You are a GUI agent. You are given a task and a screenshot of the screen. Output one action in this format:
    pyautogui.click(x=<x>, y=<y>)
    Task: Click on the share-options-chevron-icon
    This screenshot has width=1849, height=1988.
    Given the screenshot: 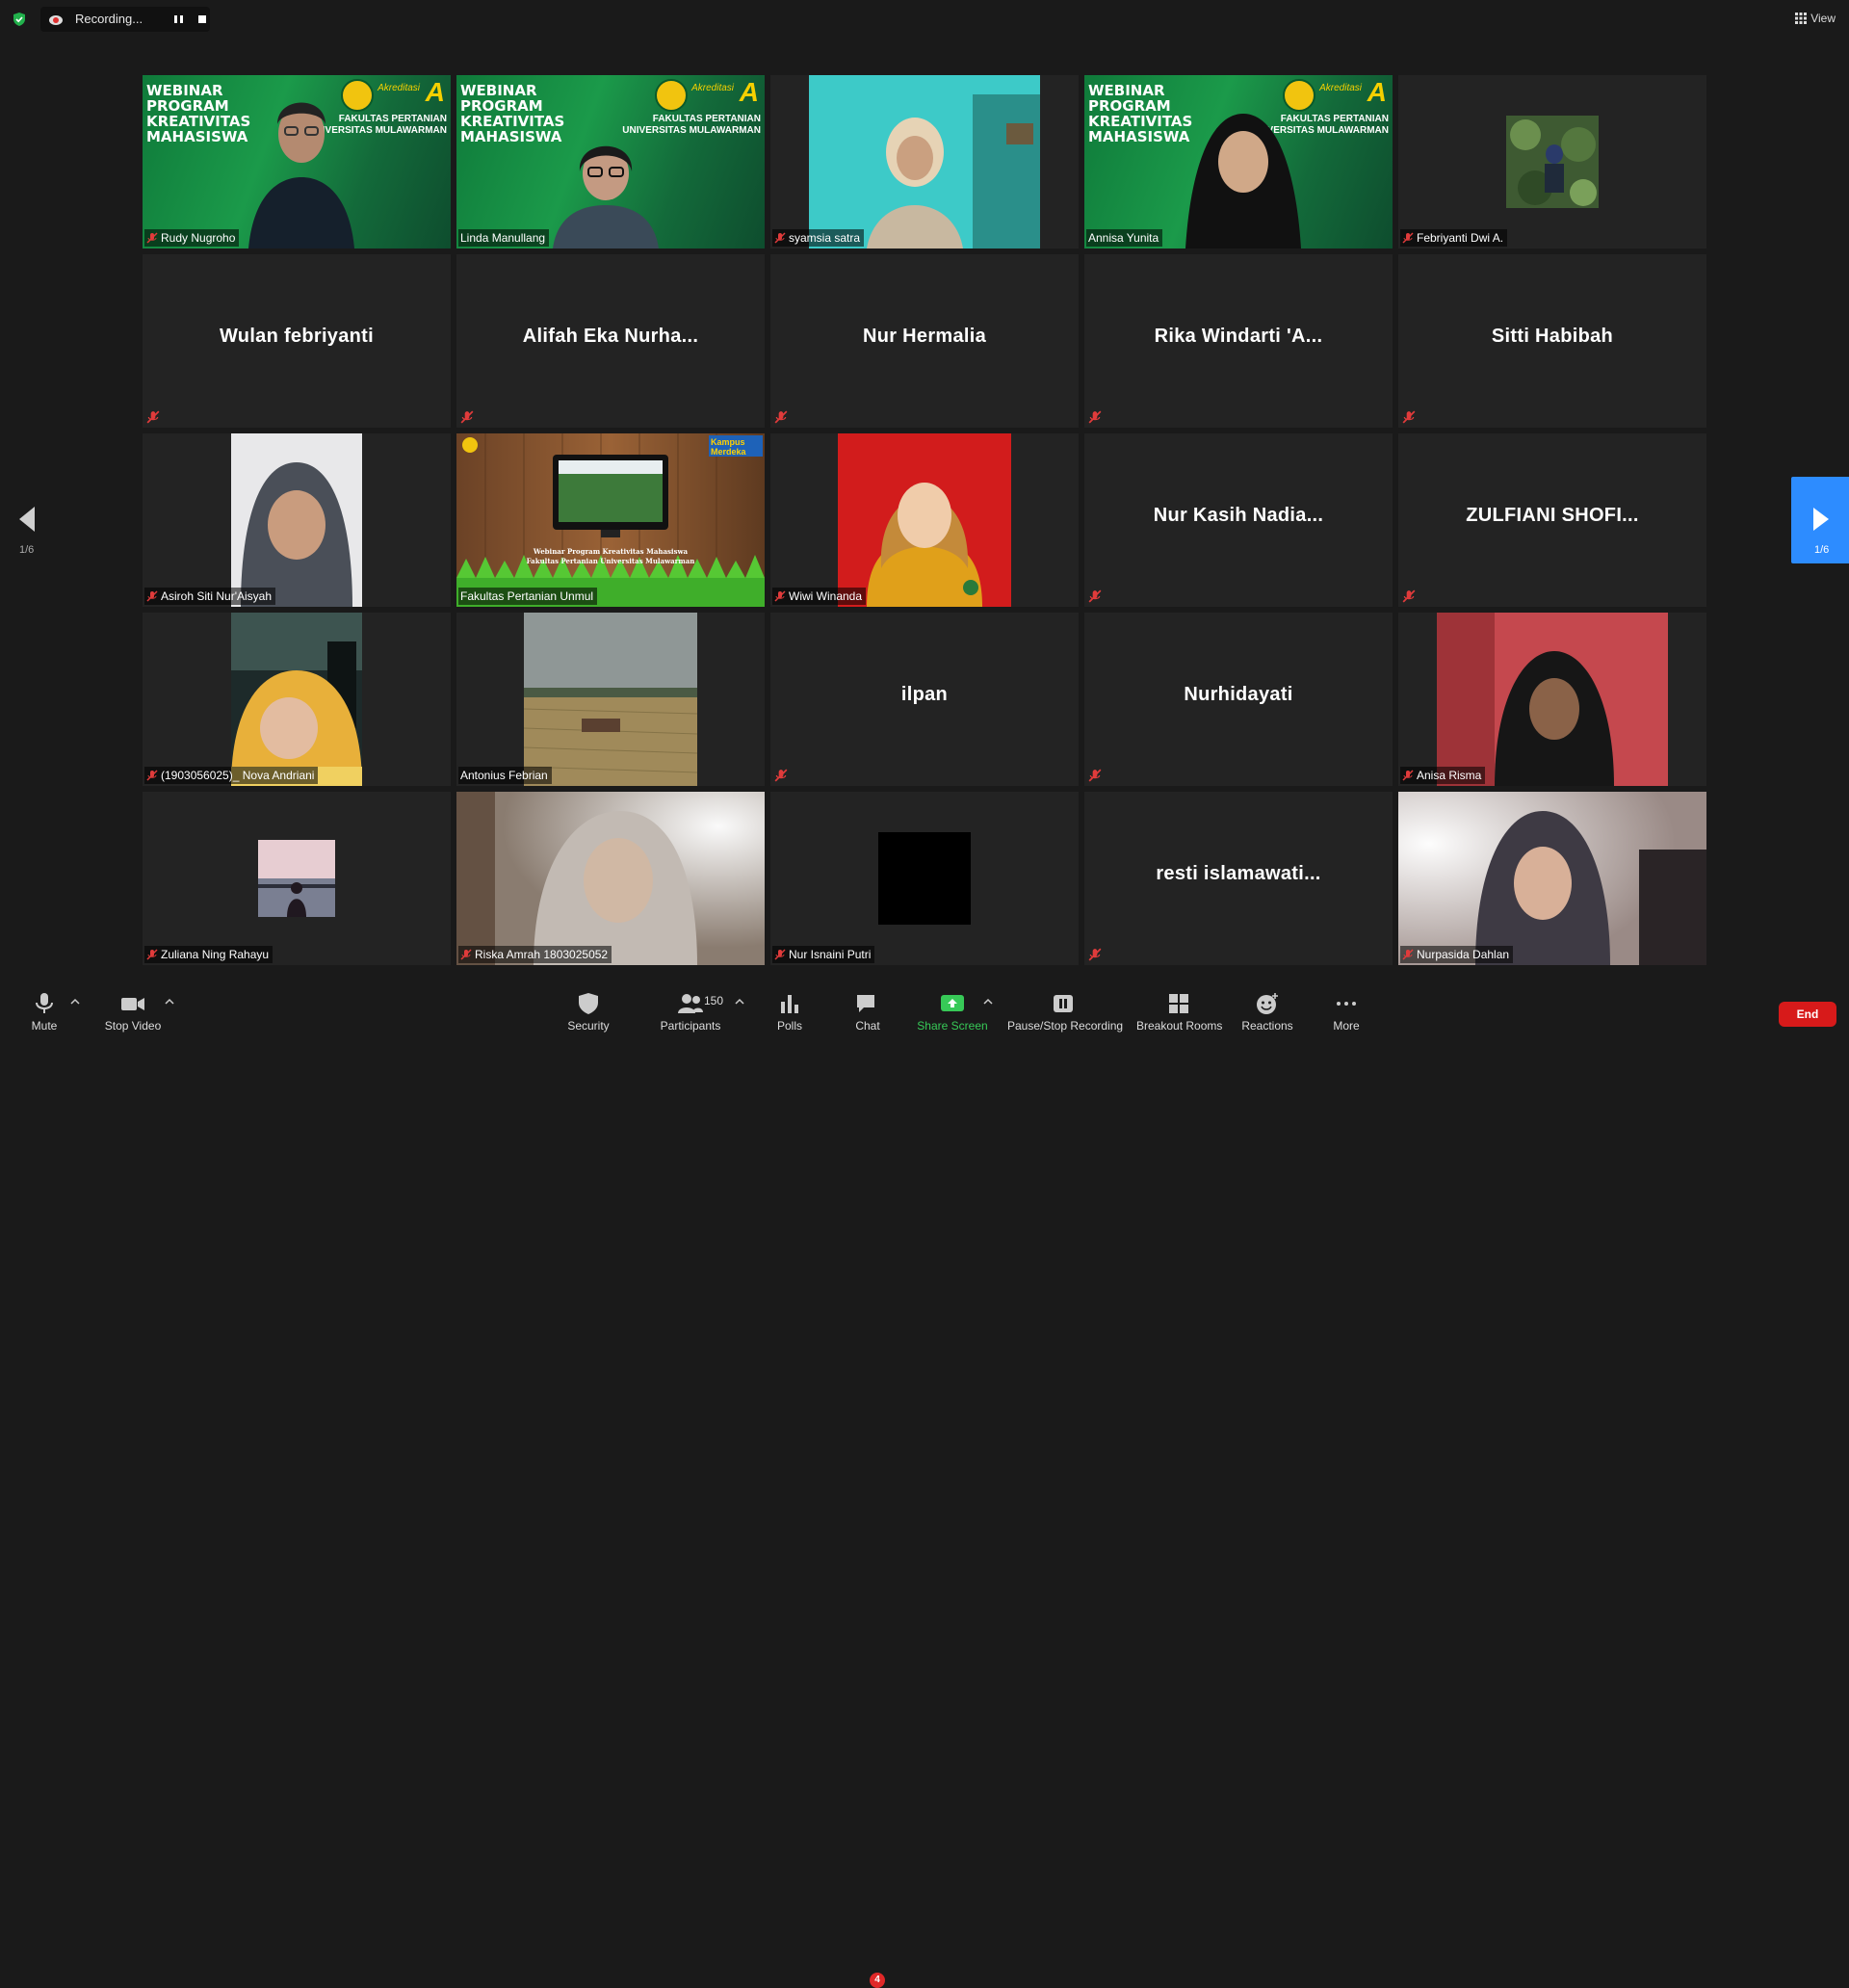 What is the action you would take?
    pyautogui.click(x=988, y=1002)
    